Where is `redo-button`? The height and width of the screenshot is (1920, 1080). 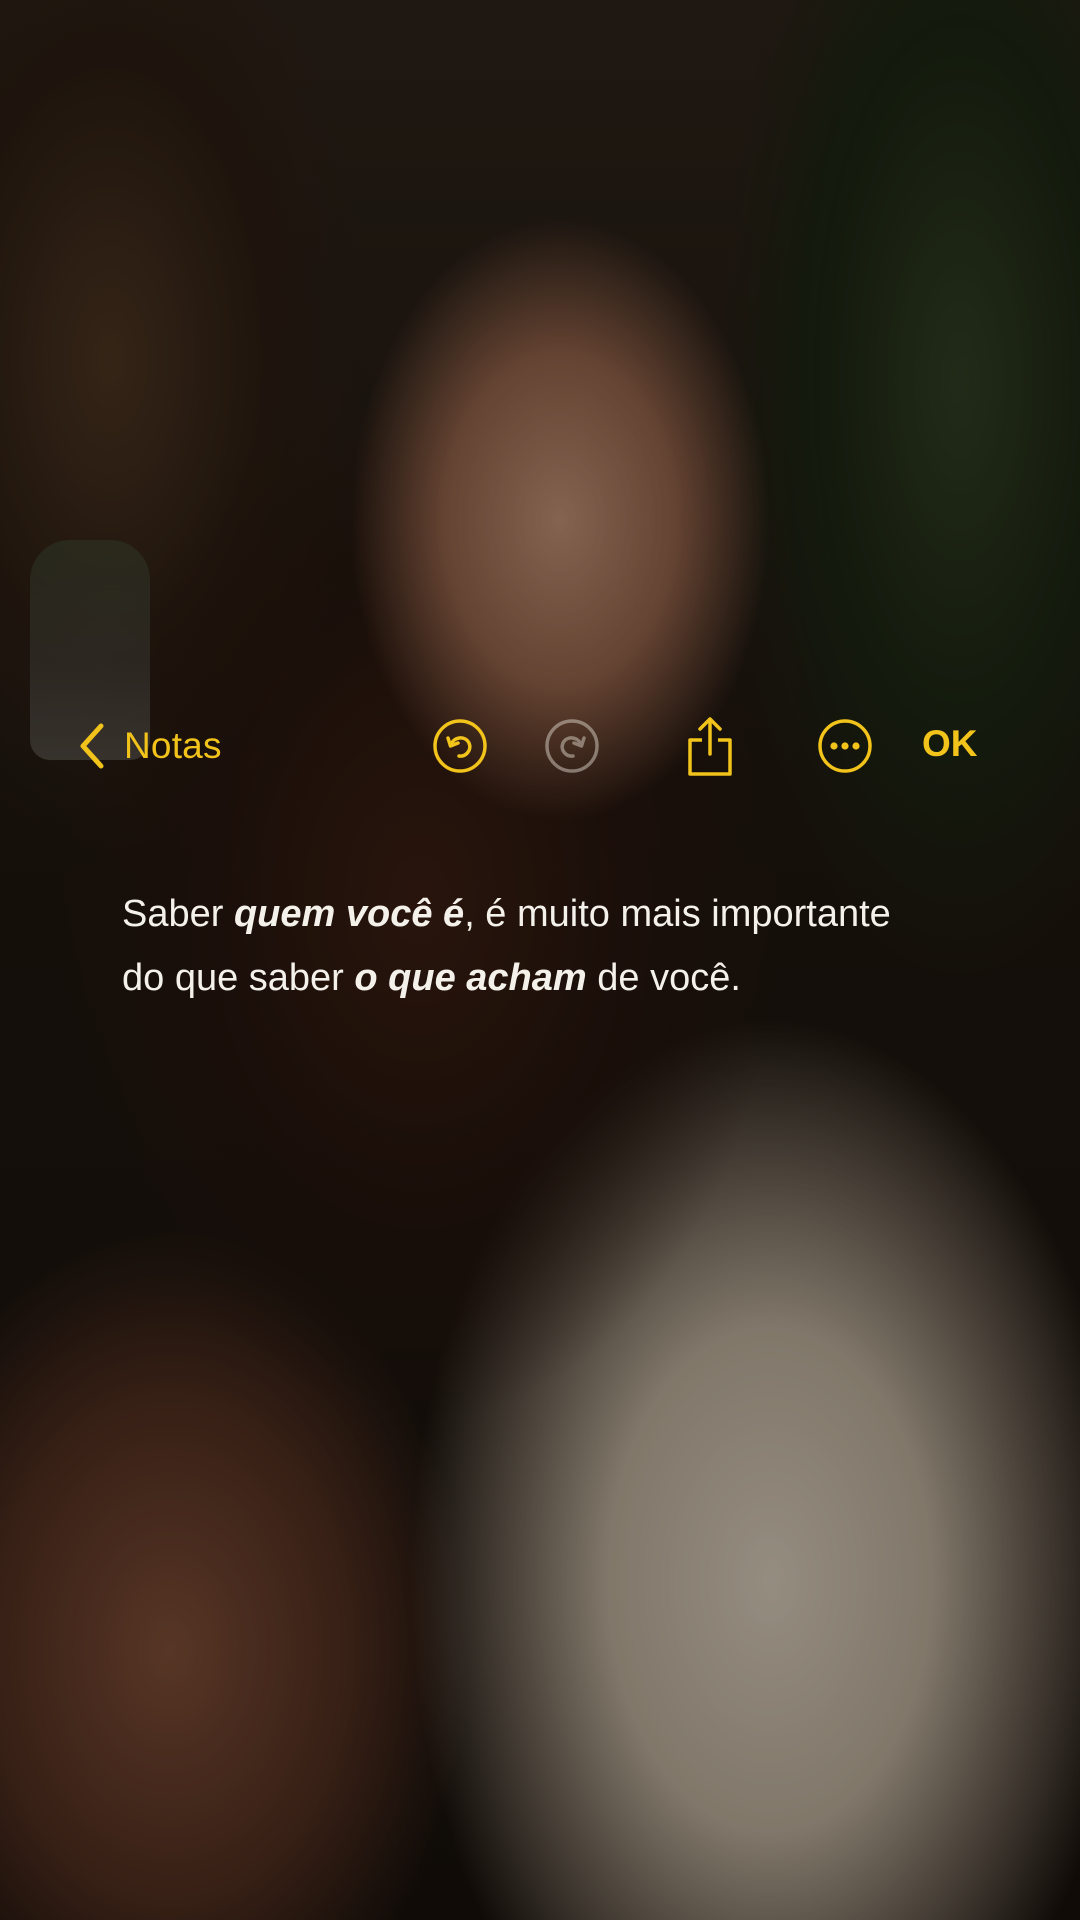 redo-button is located at coordinates (572, 746).